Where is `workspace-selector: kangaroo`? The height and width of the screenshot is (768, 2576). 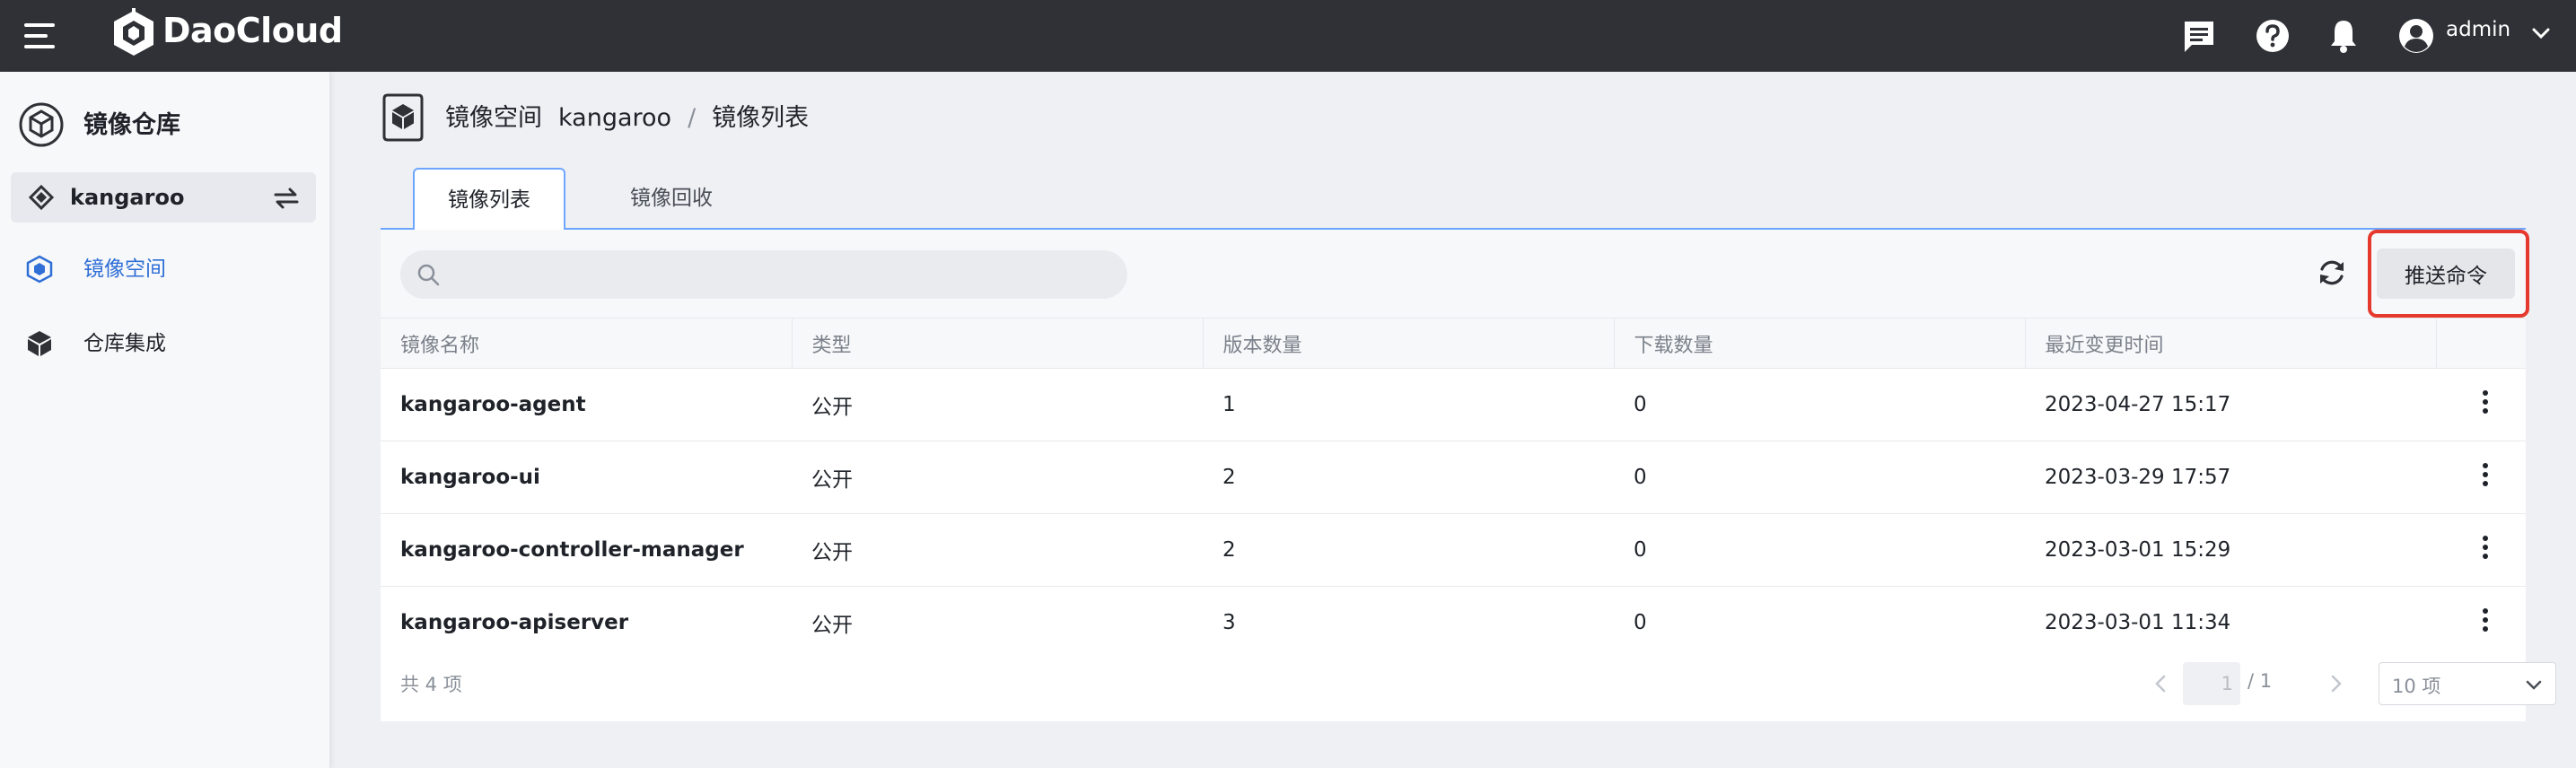
workspace-selector: kangaroo is located at coordinates (163, 197).